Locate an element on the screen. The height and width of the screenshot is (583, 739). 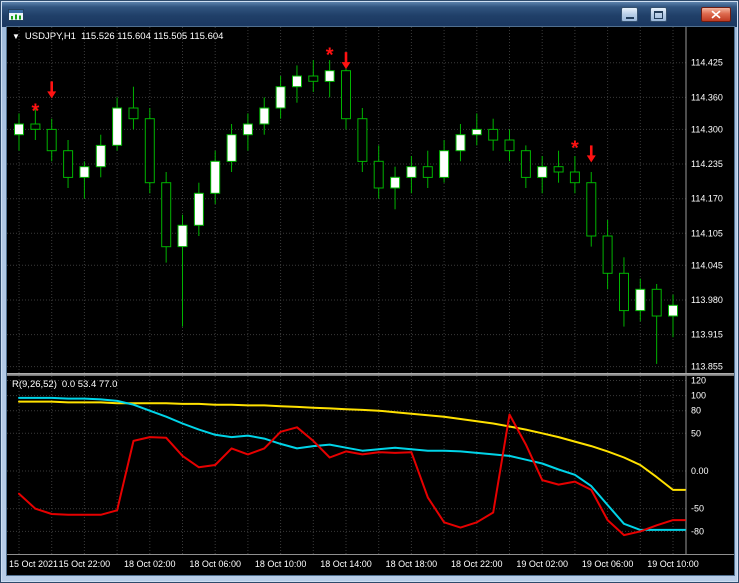
time-label: 18 Oct 18:00 is located at coordinates (411, 564).